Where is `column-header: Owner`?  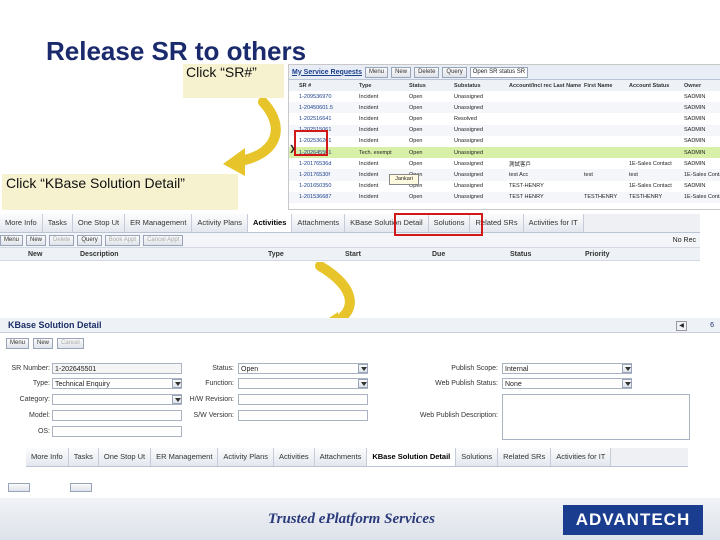 column-header: Owner is located at coordinates (701, 85).